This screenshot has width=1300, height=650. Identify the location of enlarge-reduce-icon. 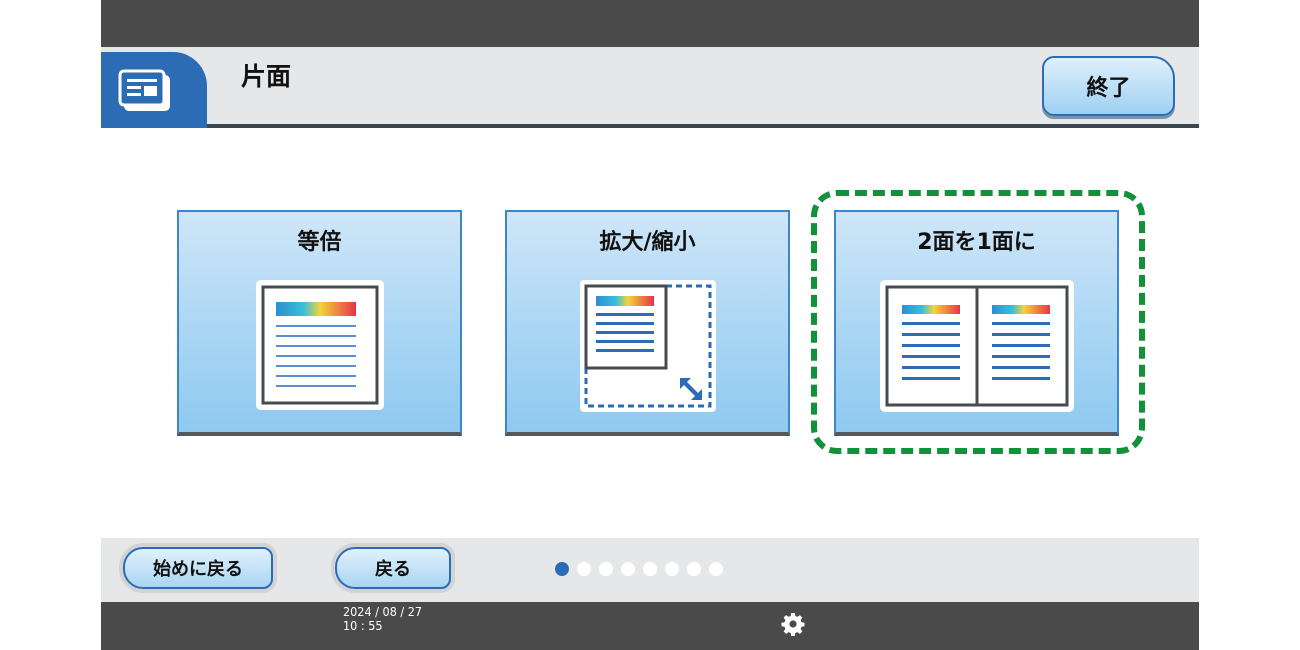
(647, 346).